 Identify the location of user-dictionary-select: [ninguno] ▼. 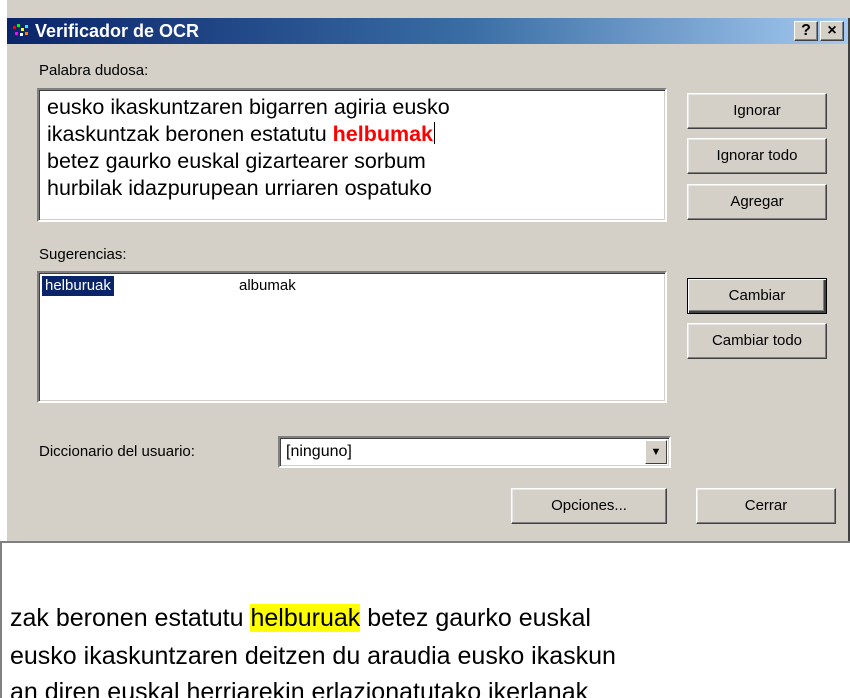
(474, 452).